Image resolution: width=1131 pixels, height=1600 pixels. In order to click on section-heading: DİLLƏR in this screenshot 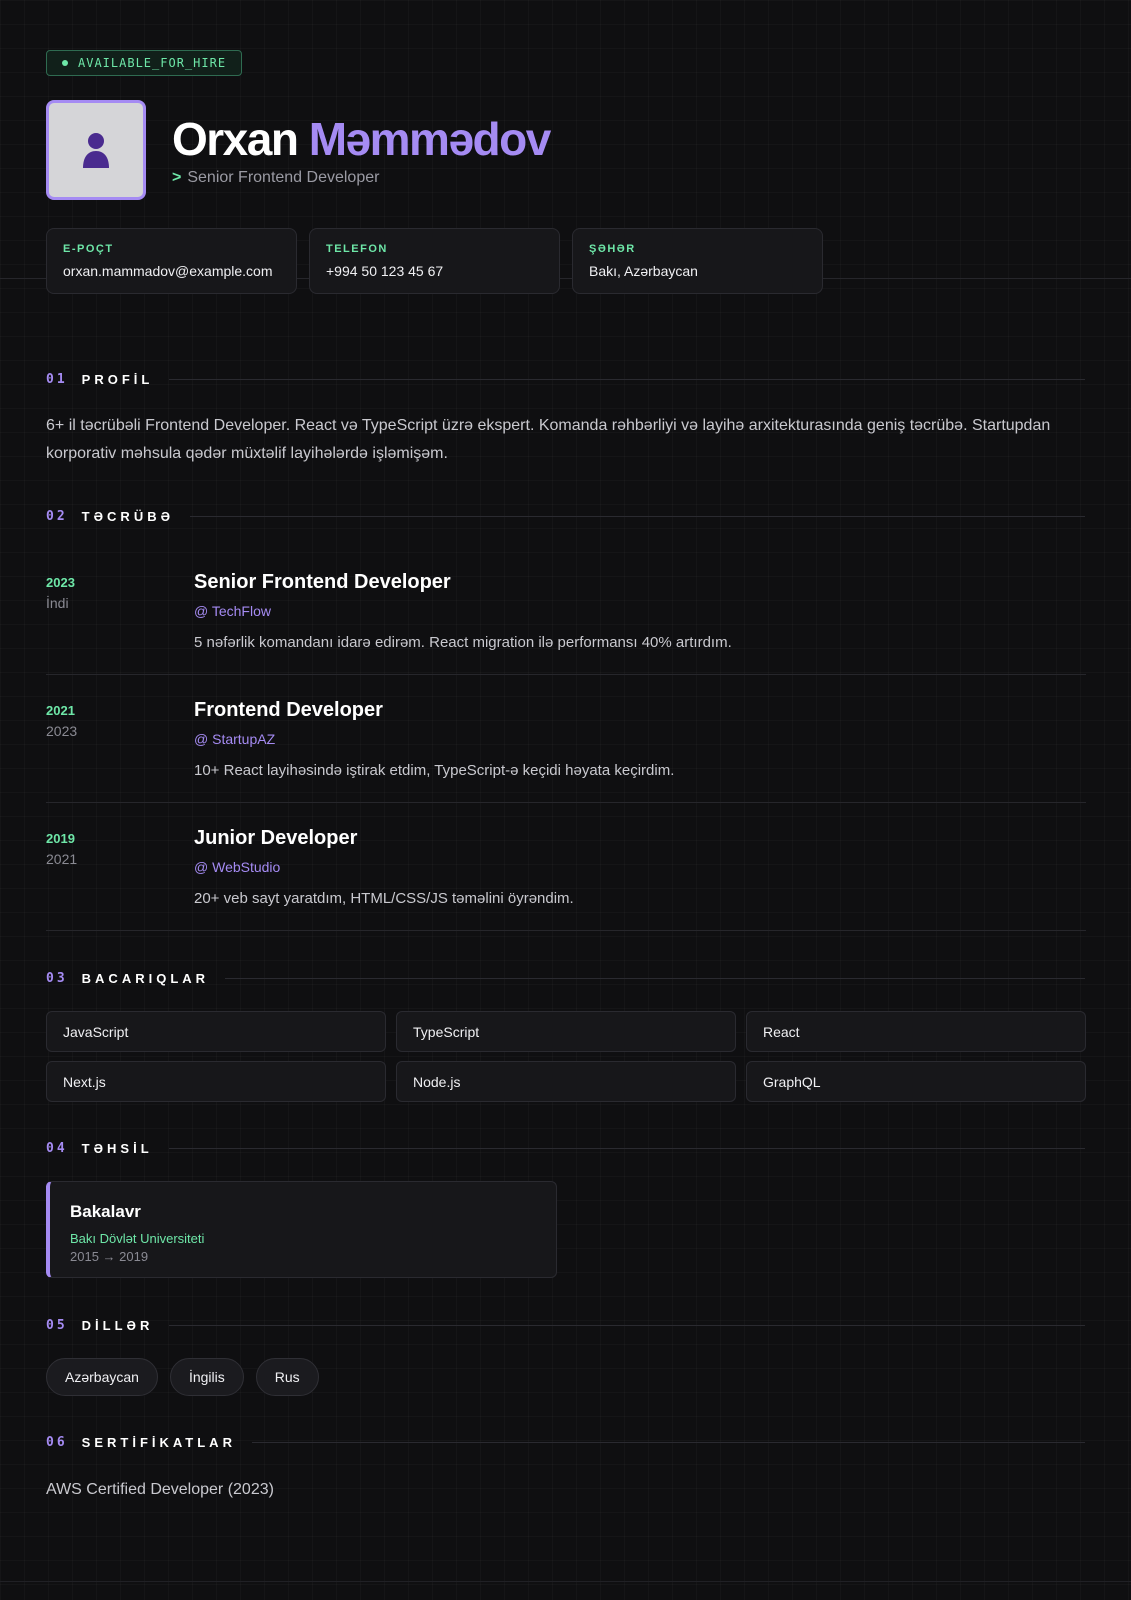, I will do `click(117, 1325)`.